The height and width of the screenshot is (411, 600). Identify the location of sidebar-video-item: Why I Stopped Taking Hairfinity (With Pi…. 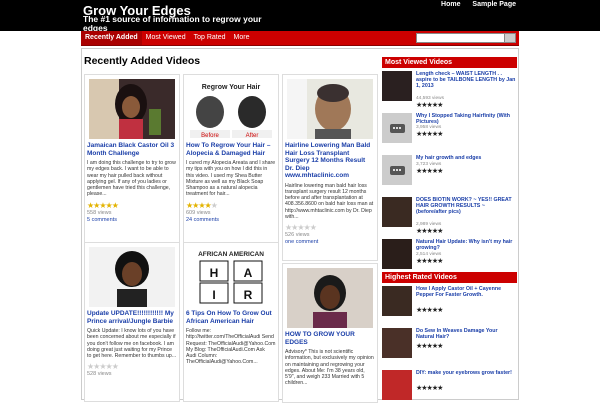
(449, 133).